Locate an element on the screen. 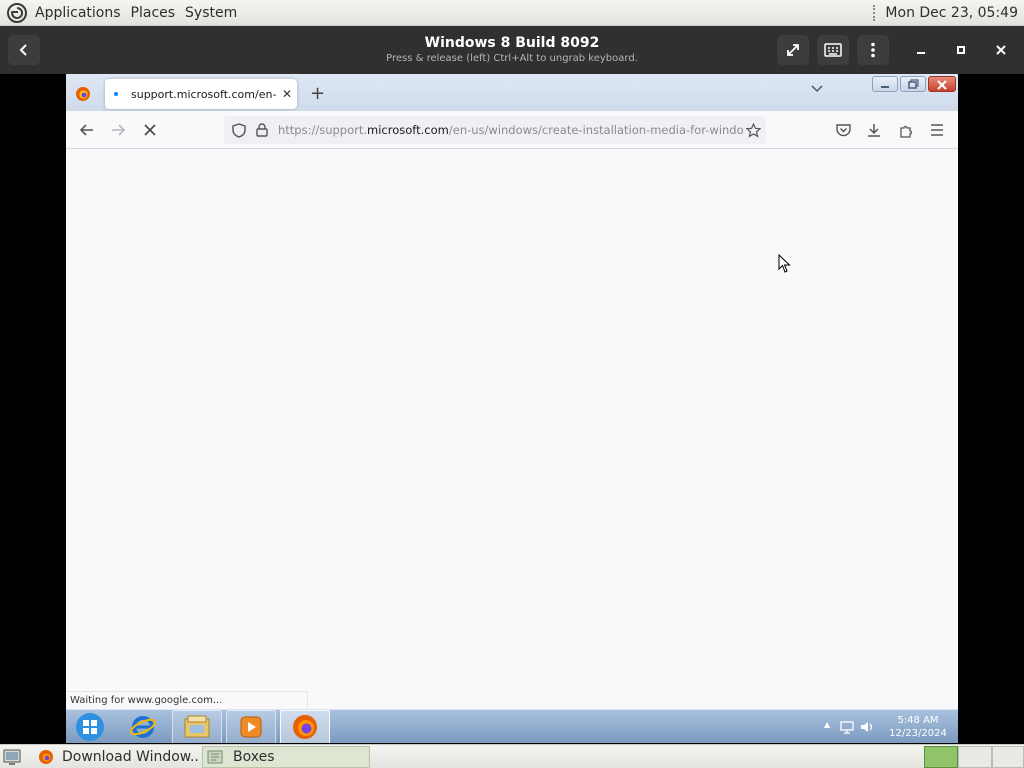 The height and width of the screenshot is (768, 1024). hamburger-menu-icon is located at coordinates (937, 130).